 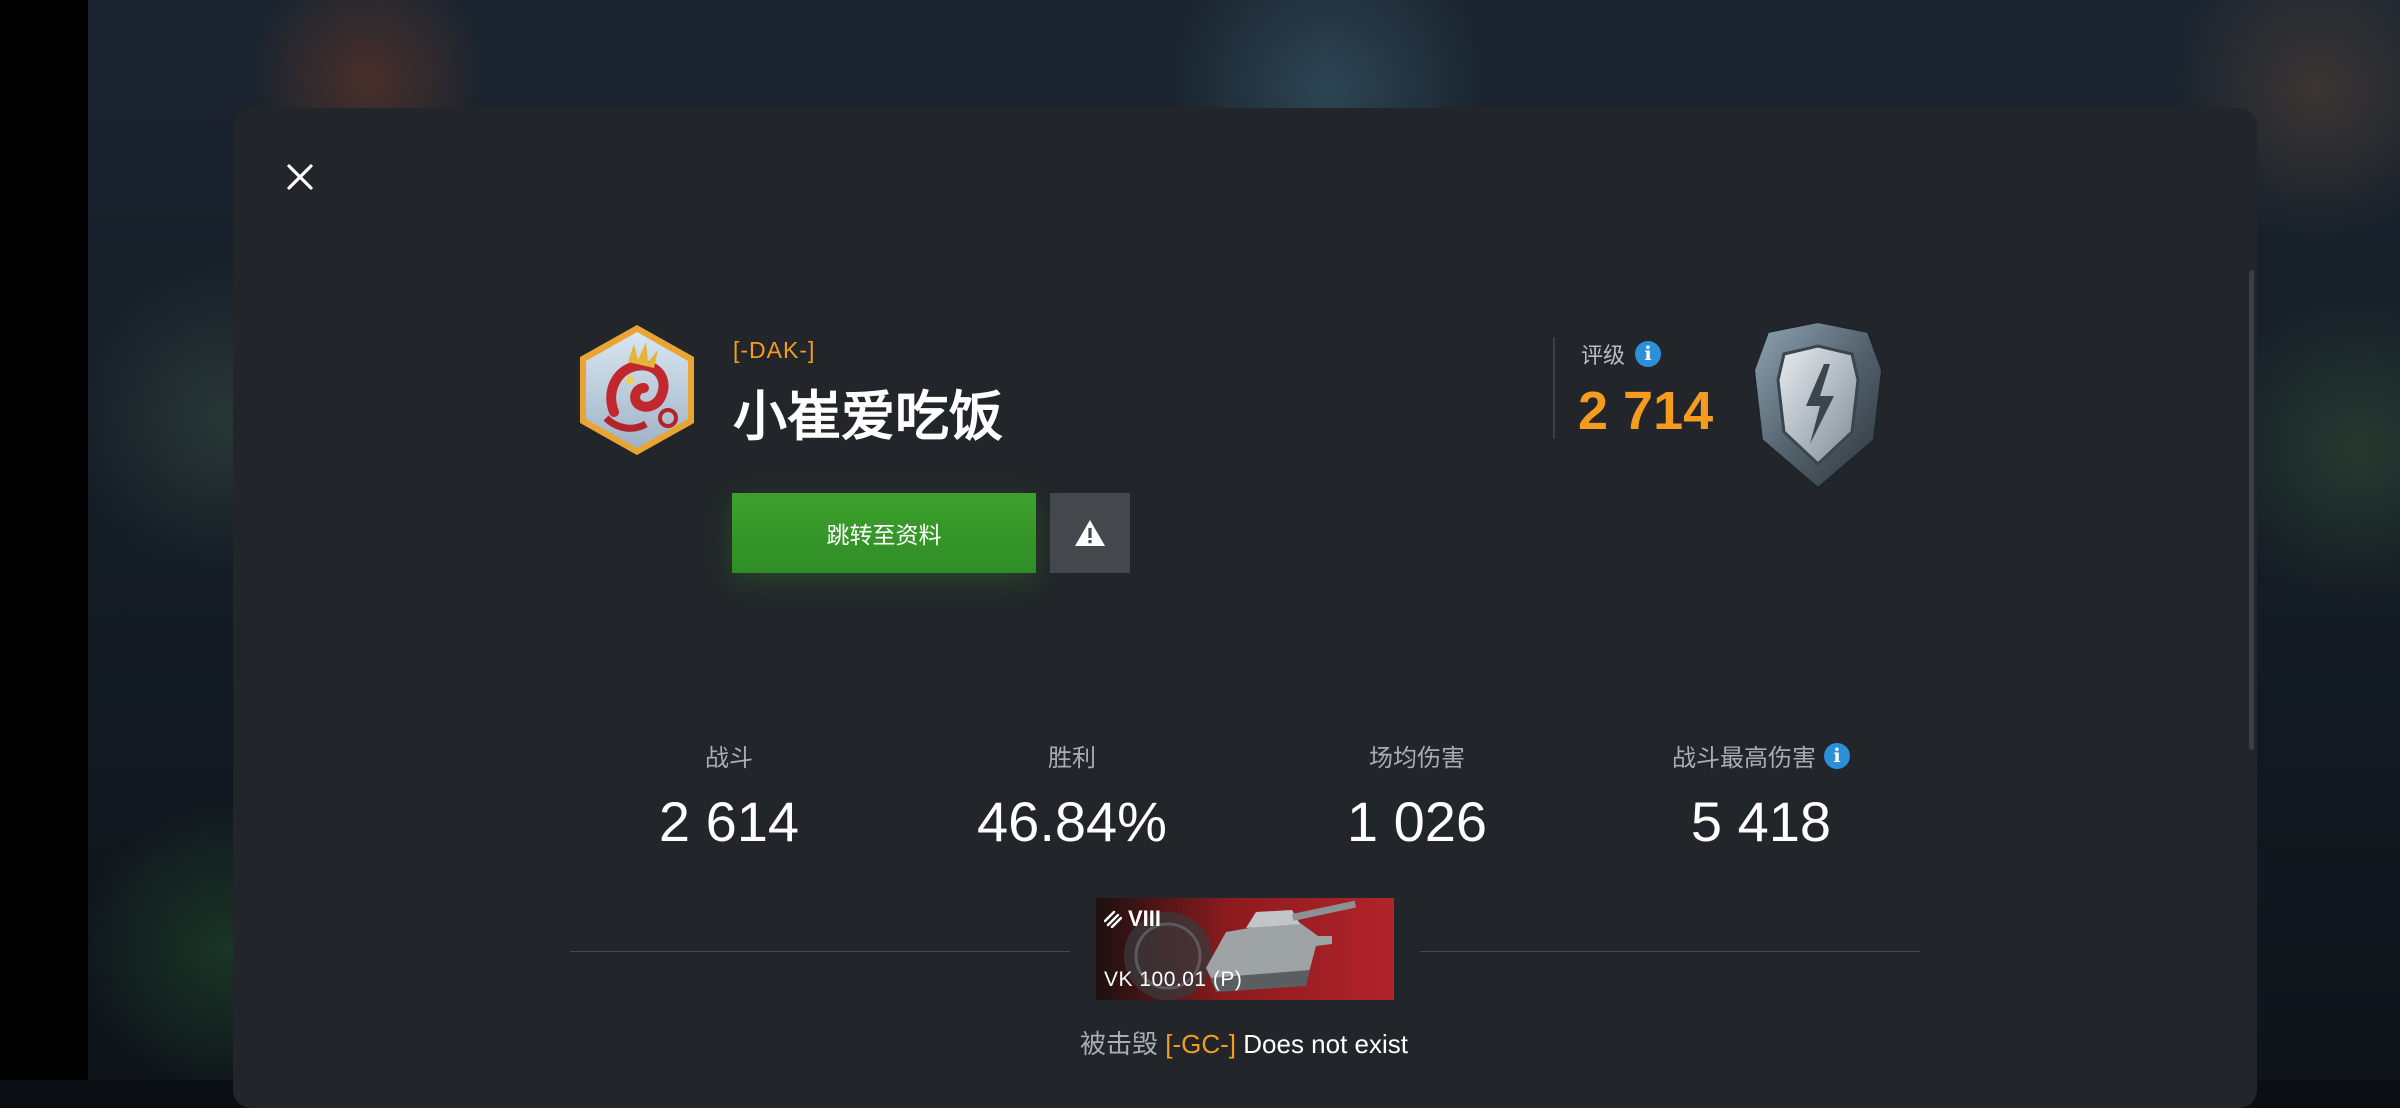 I want to click on stat-value: 46.84%, so click(x=1072, y=821).